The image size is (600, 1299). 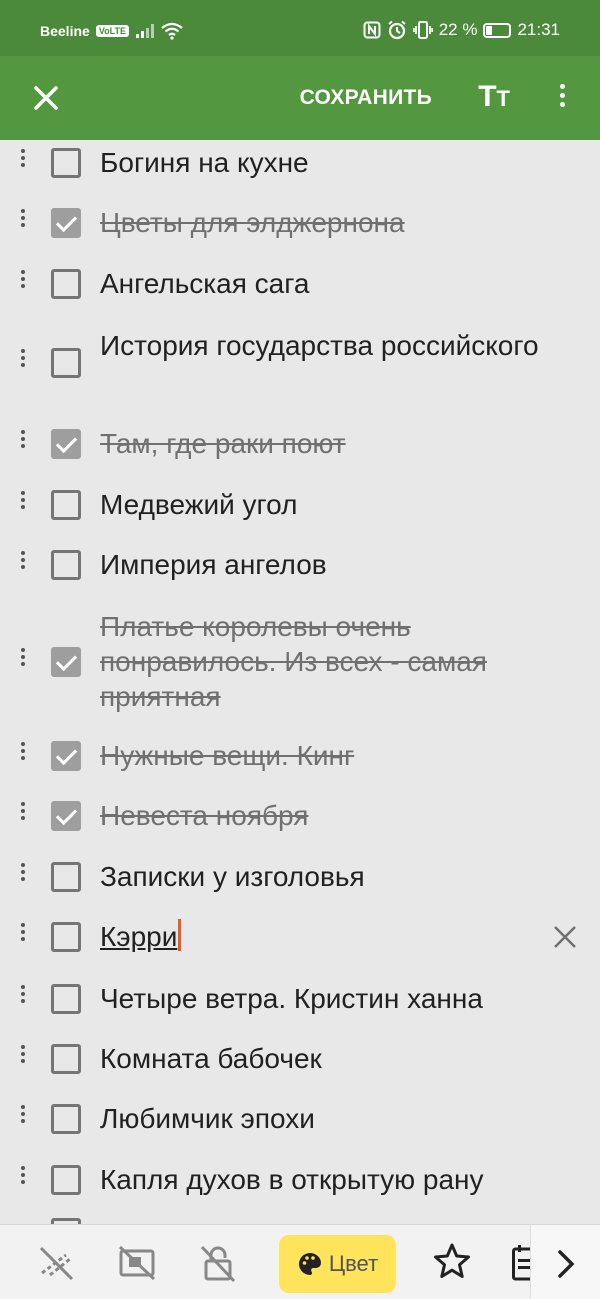 I want to click on checklist-item-label: Любимчик эпохи, so click(x=207, y=1118).